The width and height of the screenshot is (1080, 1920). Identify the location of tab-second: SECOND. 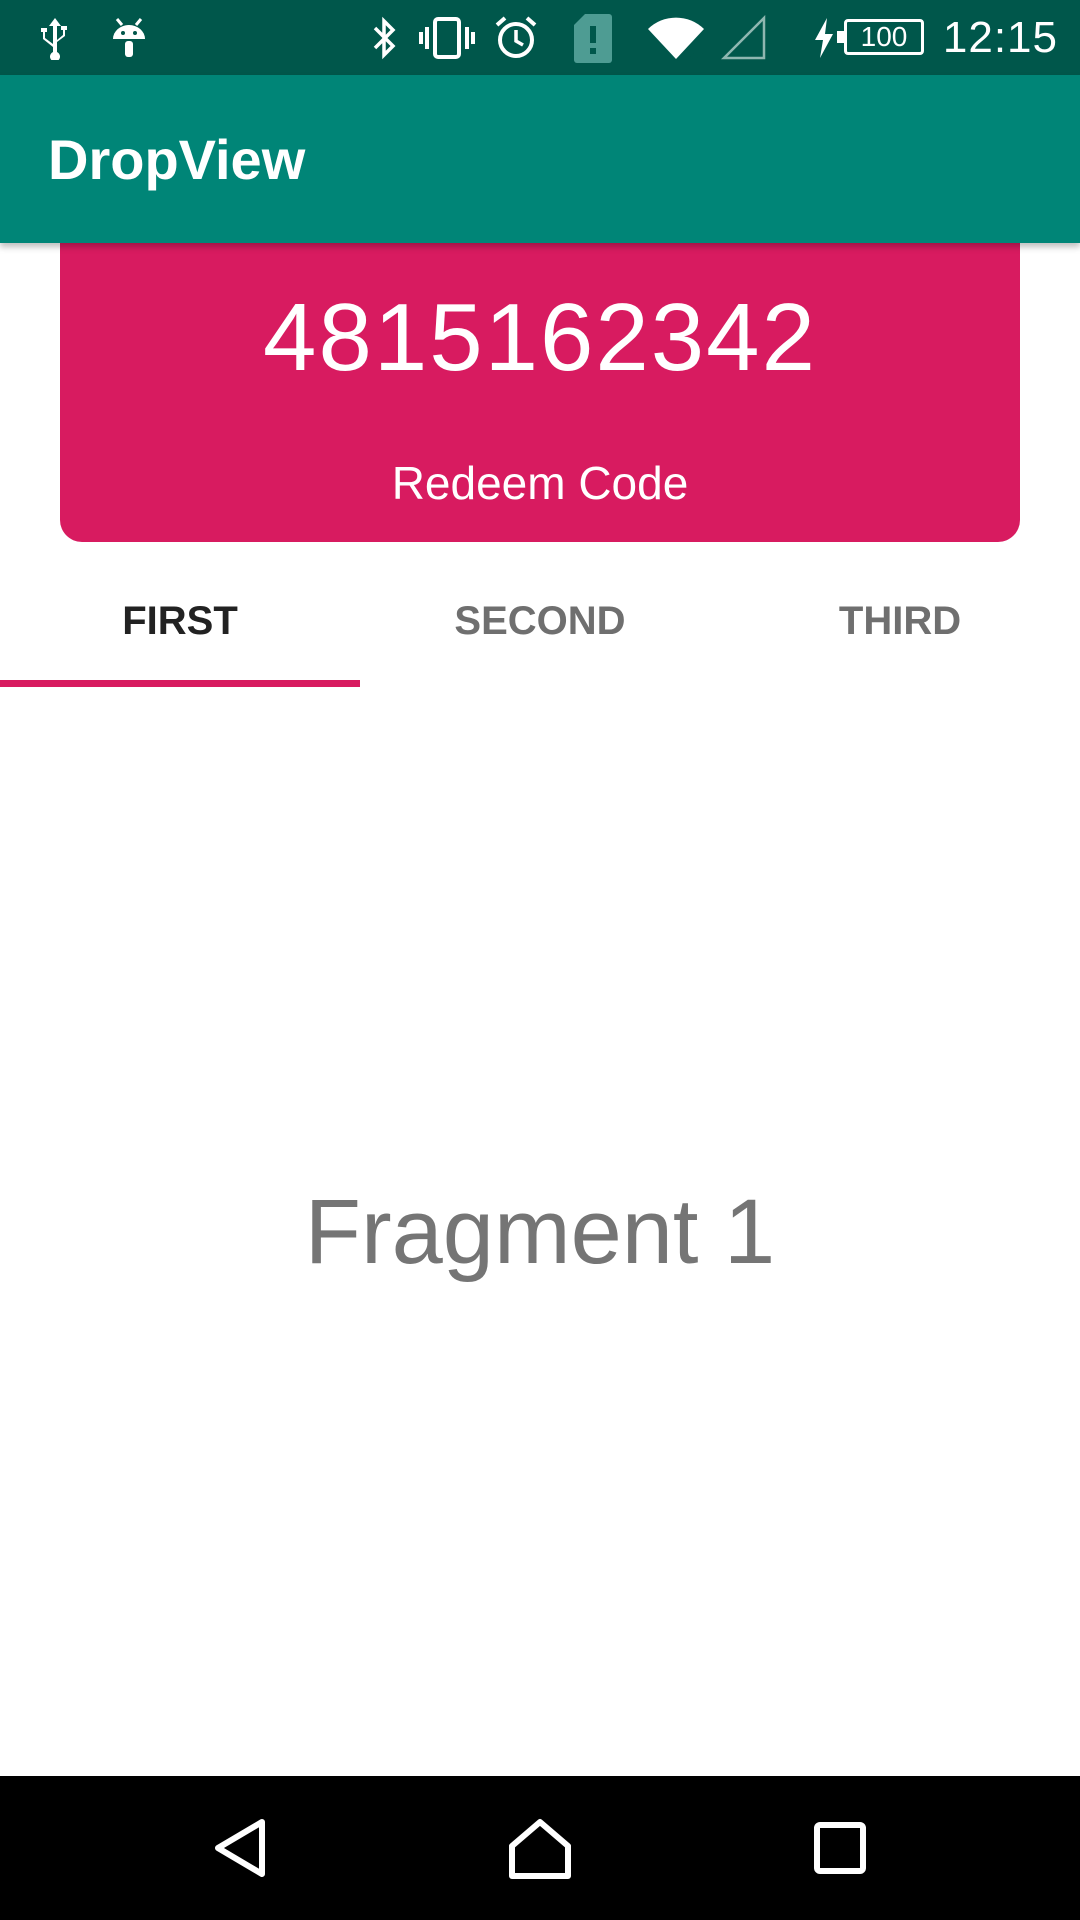
(540, 621).